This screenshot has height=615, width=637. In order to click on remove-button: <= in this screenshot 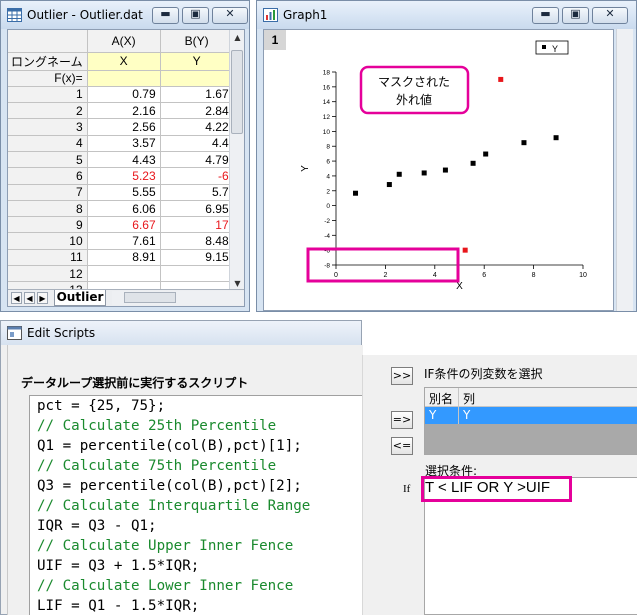, I will do `click(402, 446)`.